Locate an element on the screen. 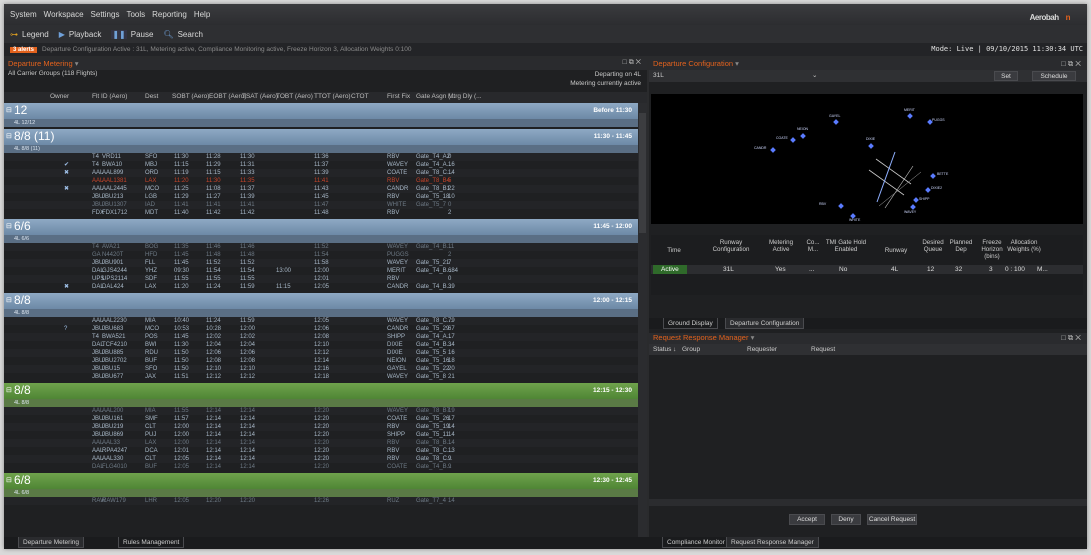 This screenshot has height=555, width=1091. tab-ground-display: Ground Display is located at coordinates (690, 323).